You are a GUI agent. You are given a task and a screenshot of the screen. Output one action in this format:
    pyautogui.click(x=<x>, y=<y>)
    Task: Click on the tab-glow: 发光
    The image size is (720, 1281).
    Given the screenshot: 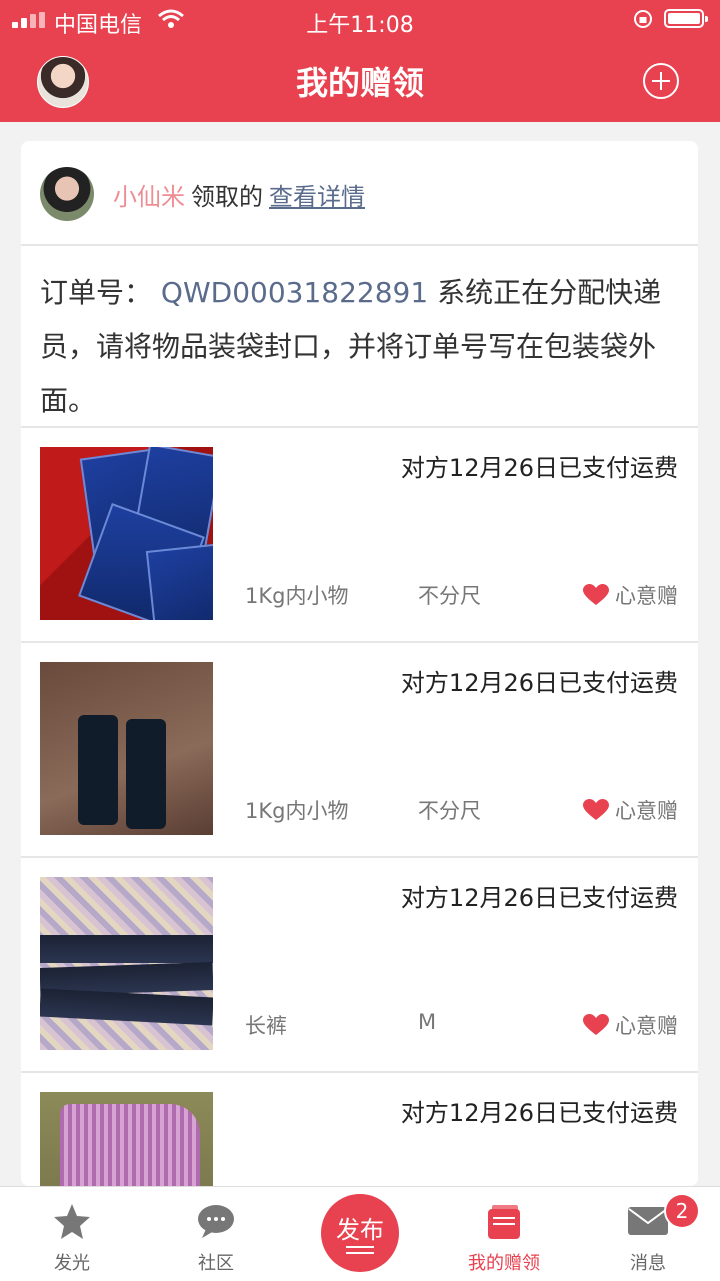 What is the action you would take?
    pyautogui.click(x=72, y=1234)
    